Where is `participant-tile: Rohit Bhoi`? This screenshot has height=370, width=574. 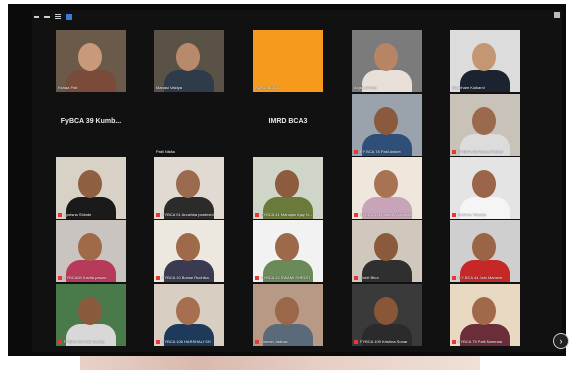
participant-tile: Rohit Bhoi is located at coordinates (387, 251).